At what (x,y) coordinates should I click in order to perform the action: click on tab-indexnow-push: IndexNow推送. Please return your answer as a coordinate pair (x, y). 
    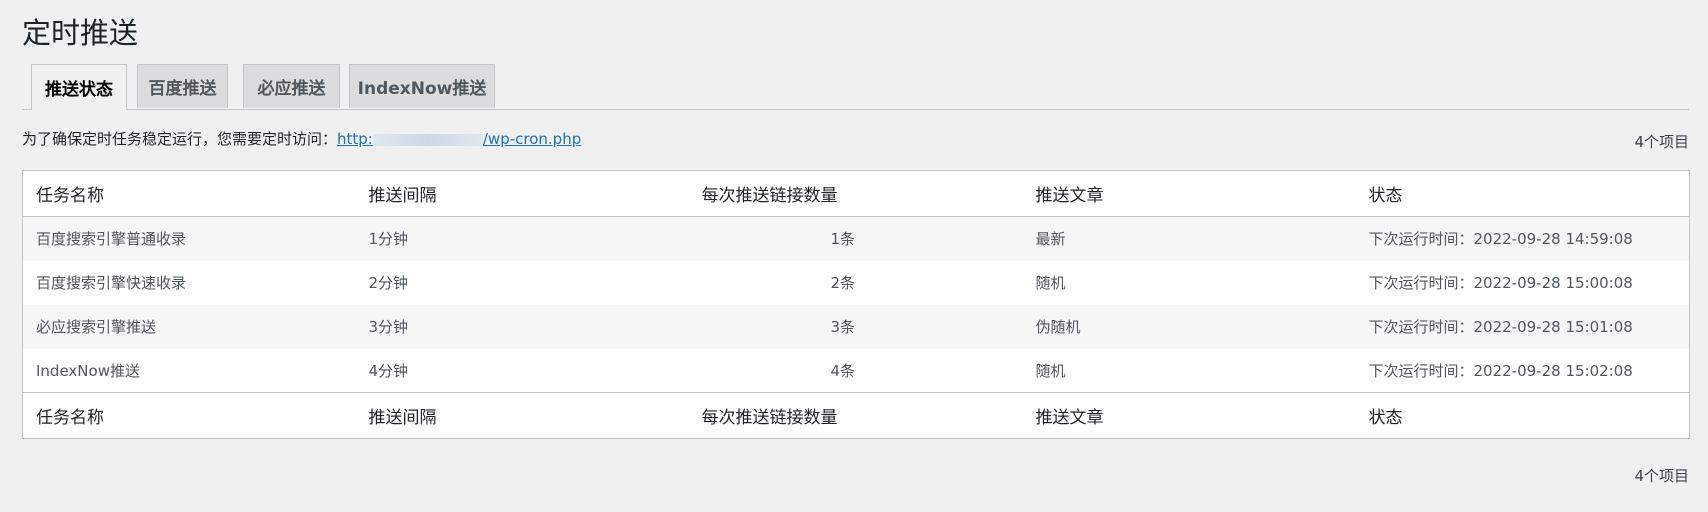
    Looking at the image, I should click on (422, 86).